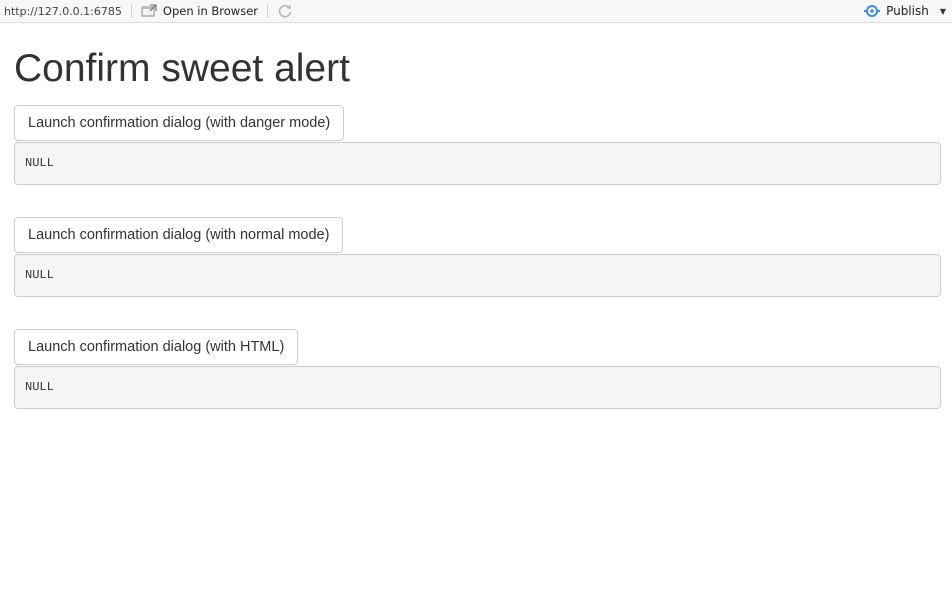 Image resolution: width=952 pixels, height=614 pixels. I want to click on open-in-browser-label: Open in Browser, so click(210, 11).